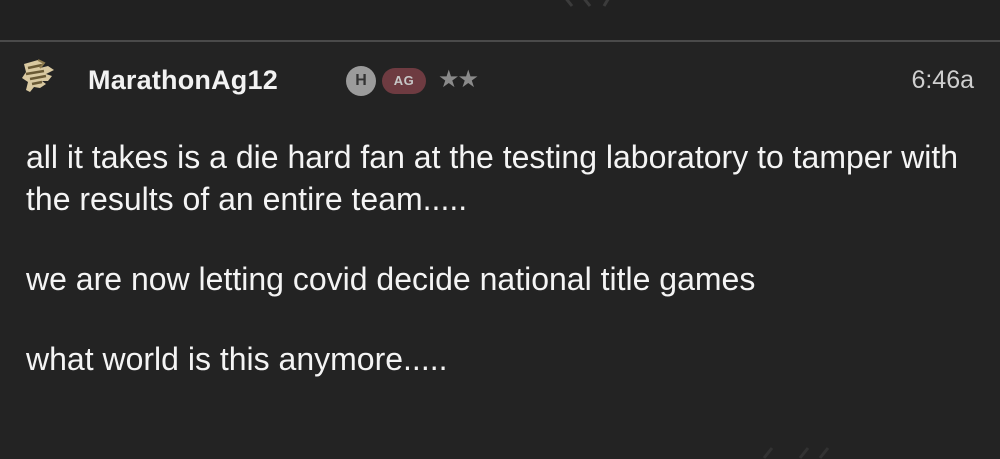  Describe the element at coordinates (500, 20) in the screenshot. I see `previous-post-strip` at that location.